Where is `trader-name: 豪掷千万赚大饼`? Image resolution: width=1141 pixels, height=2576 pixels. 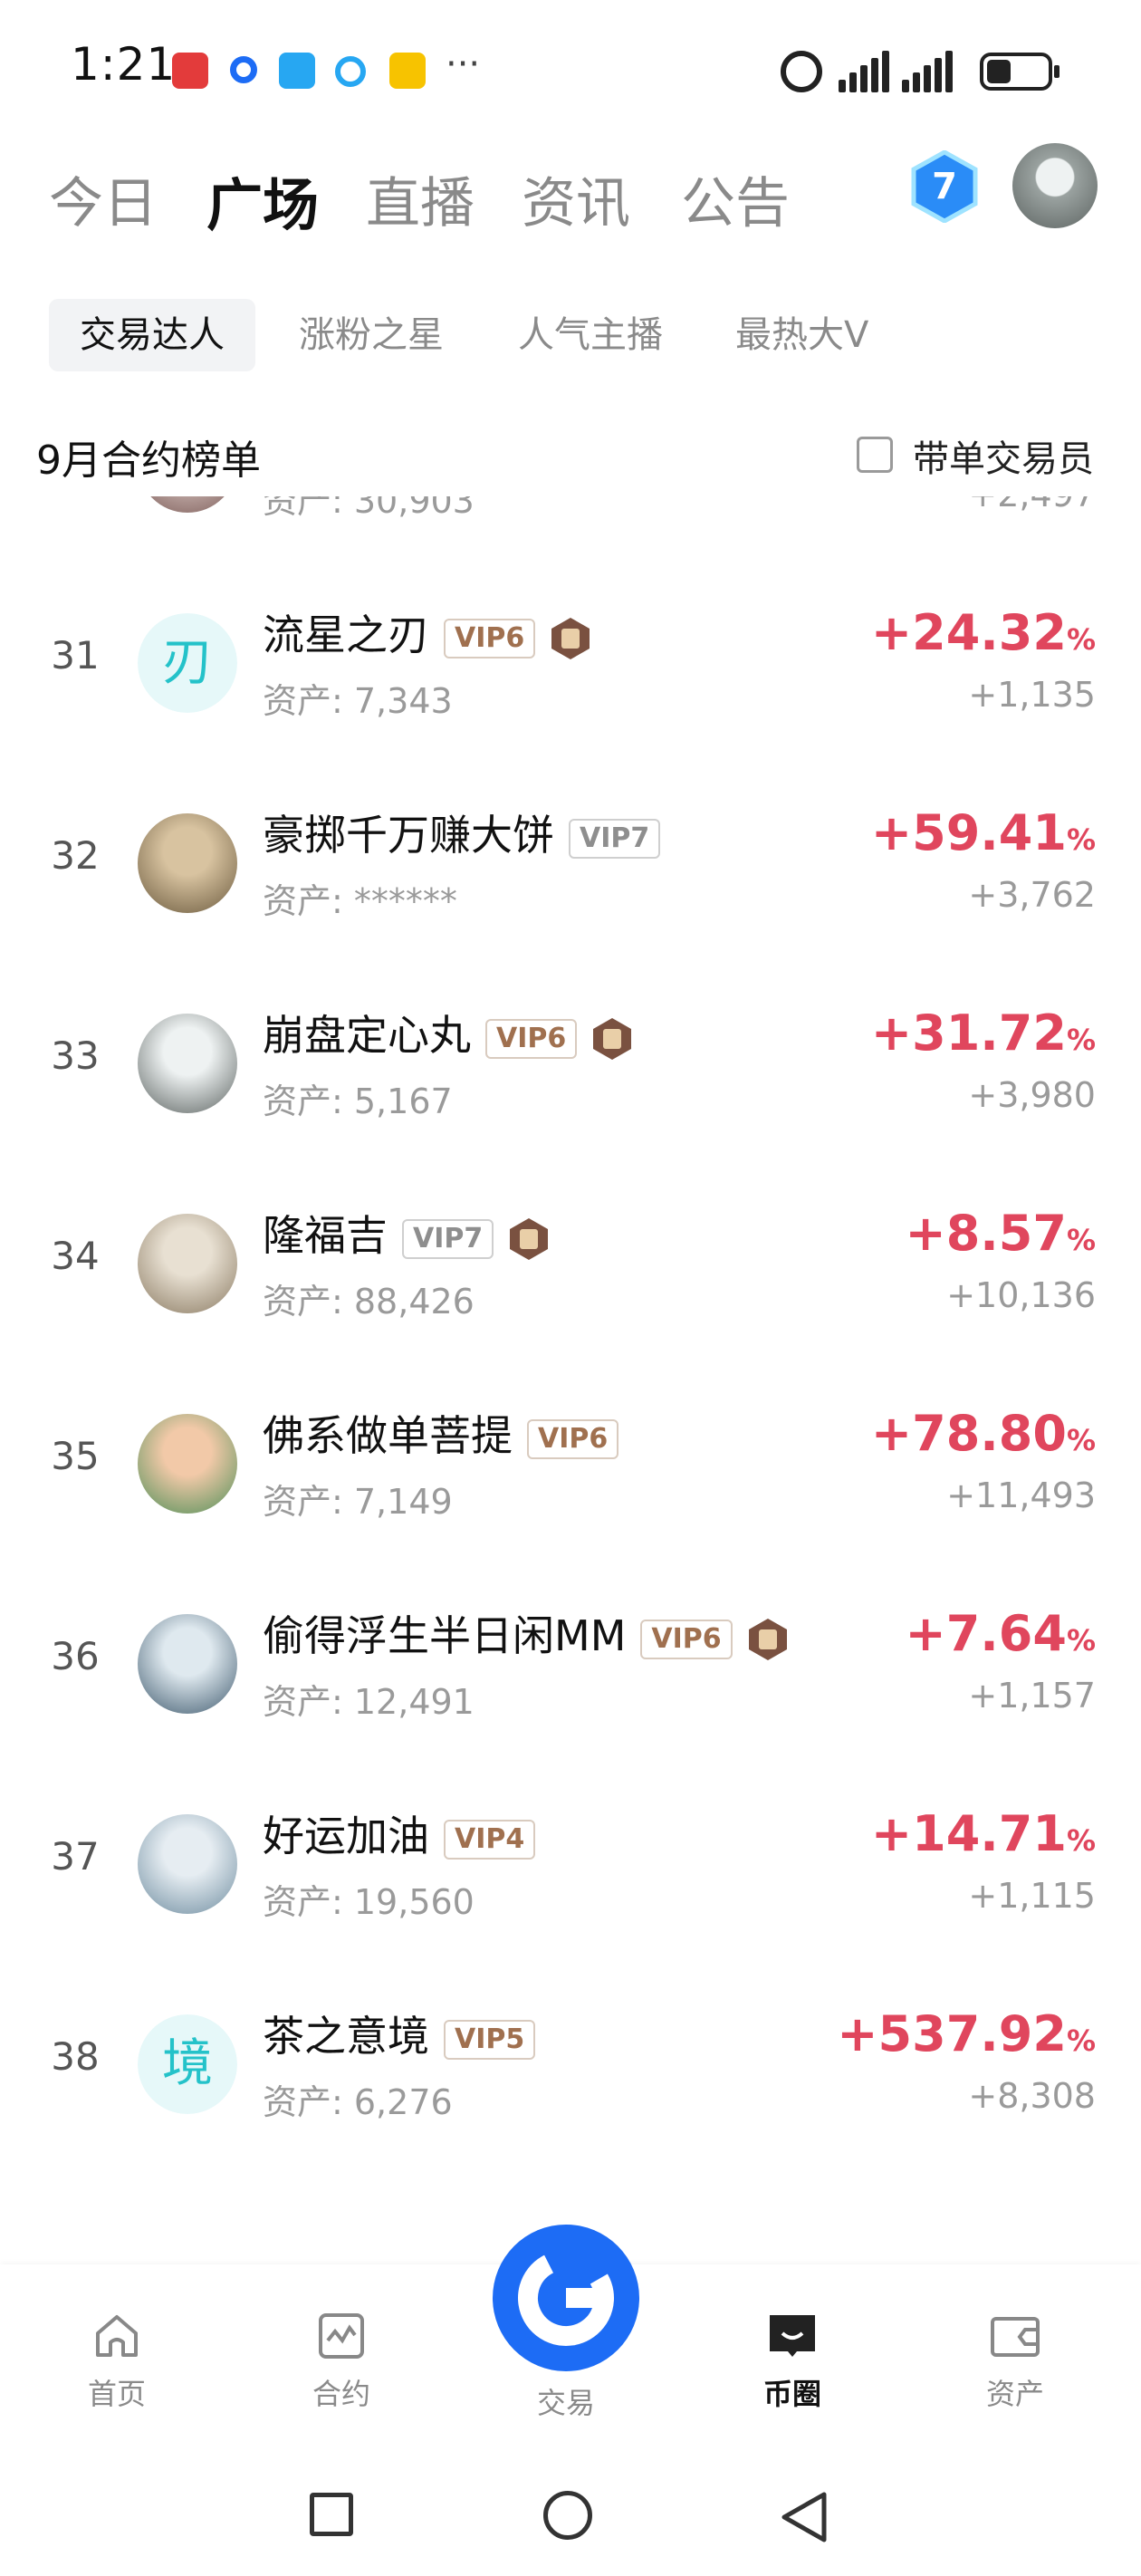
trader-name: 豪掷千万赚大饼 is located at coordinates (408, 835).